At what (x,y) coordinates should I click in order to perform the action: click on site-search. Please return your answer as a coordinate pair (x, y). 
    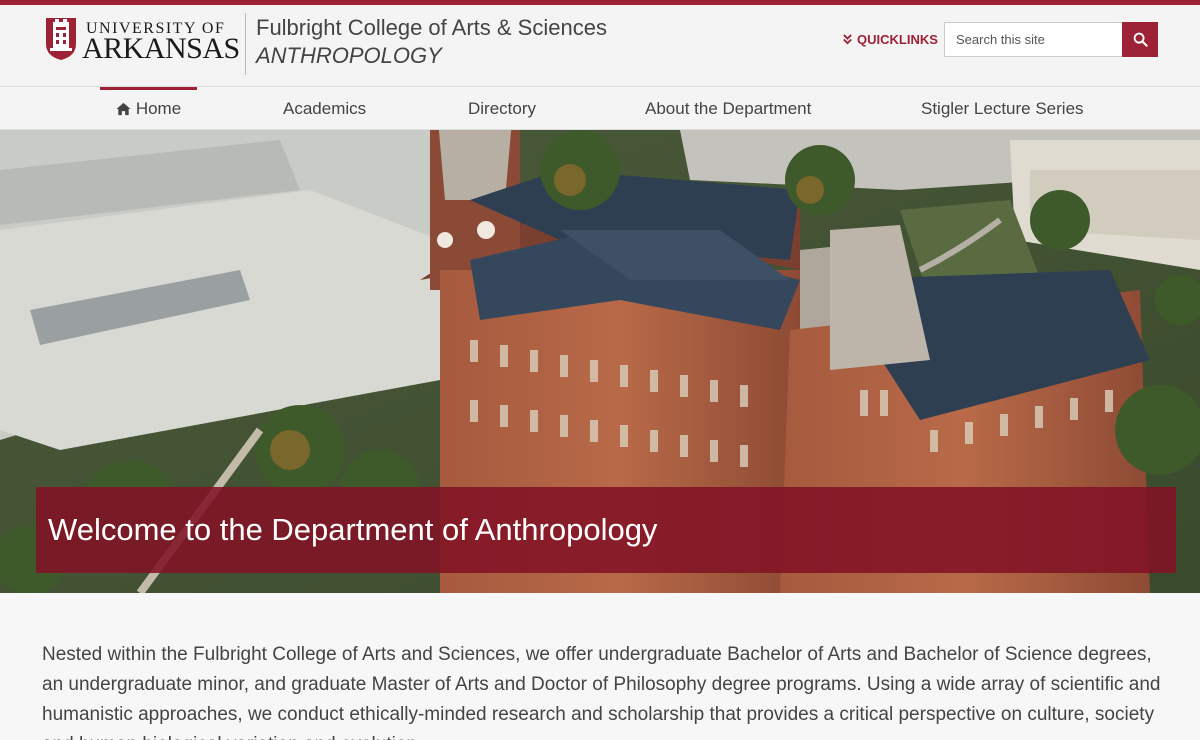
    Looking at the image, I should click on (1051, 39).